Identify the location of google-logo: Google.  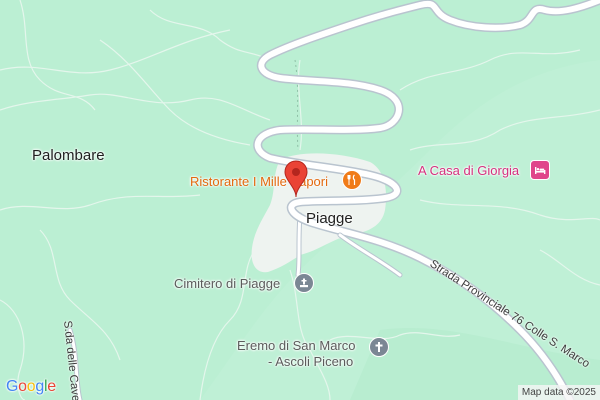
(31, 387).